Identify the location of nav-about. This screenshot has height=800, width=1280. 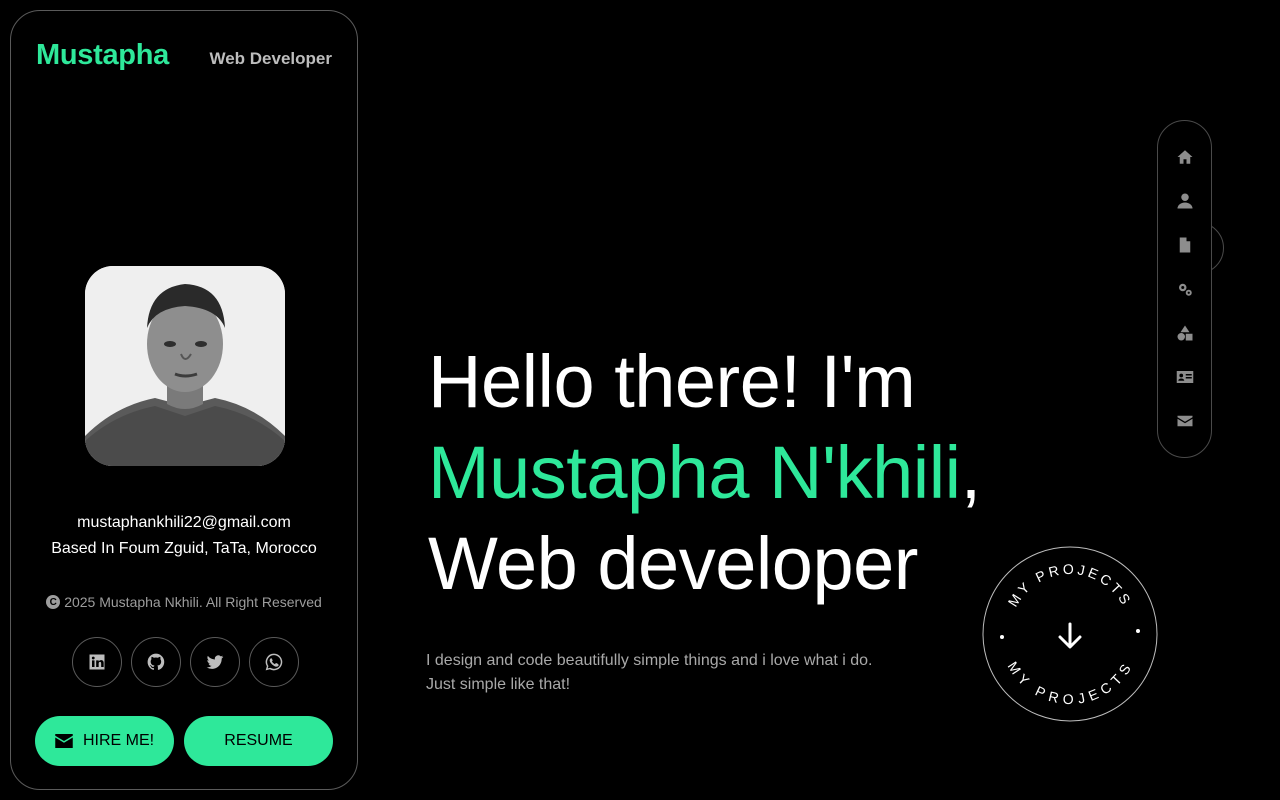
(1185, 201).